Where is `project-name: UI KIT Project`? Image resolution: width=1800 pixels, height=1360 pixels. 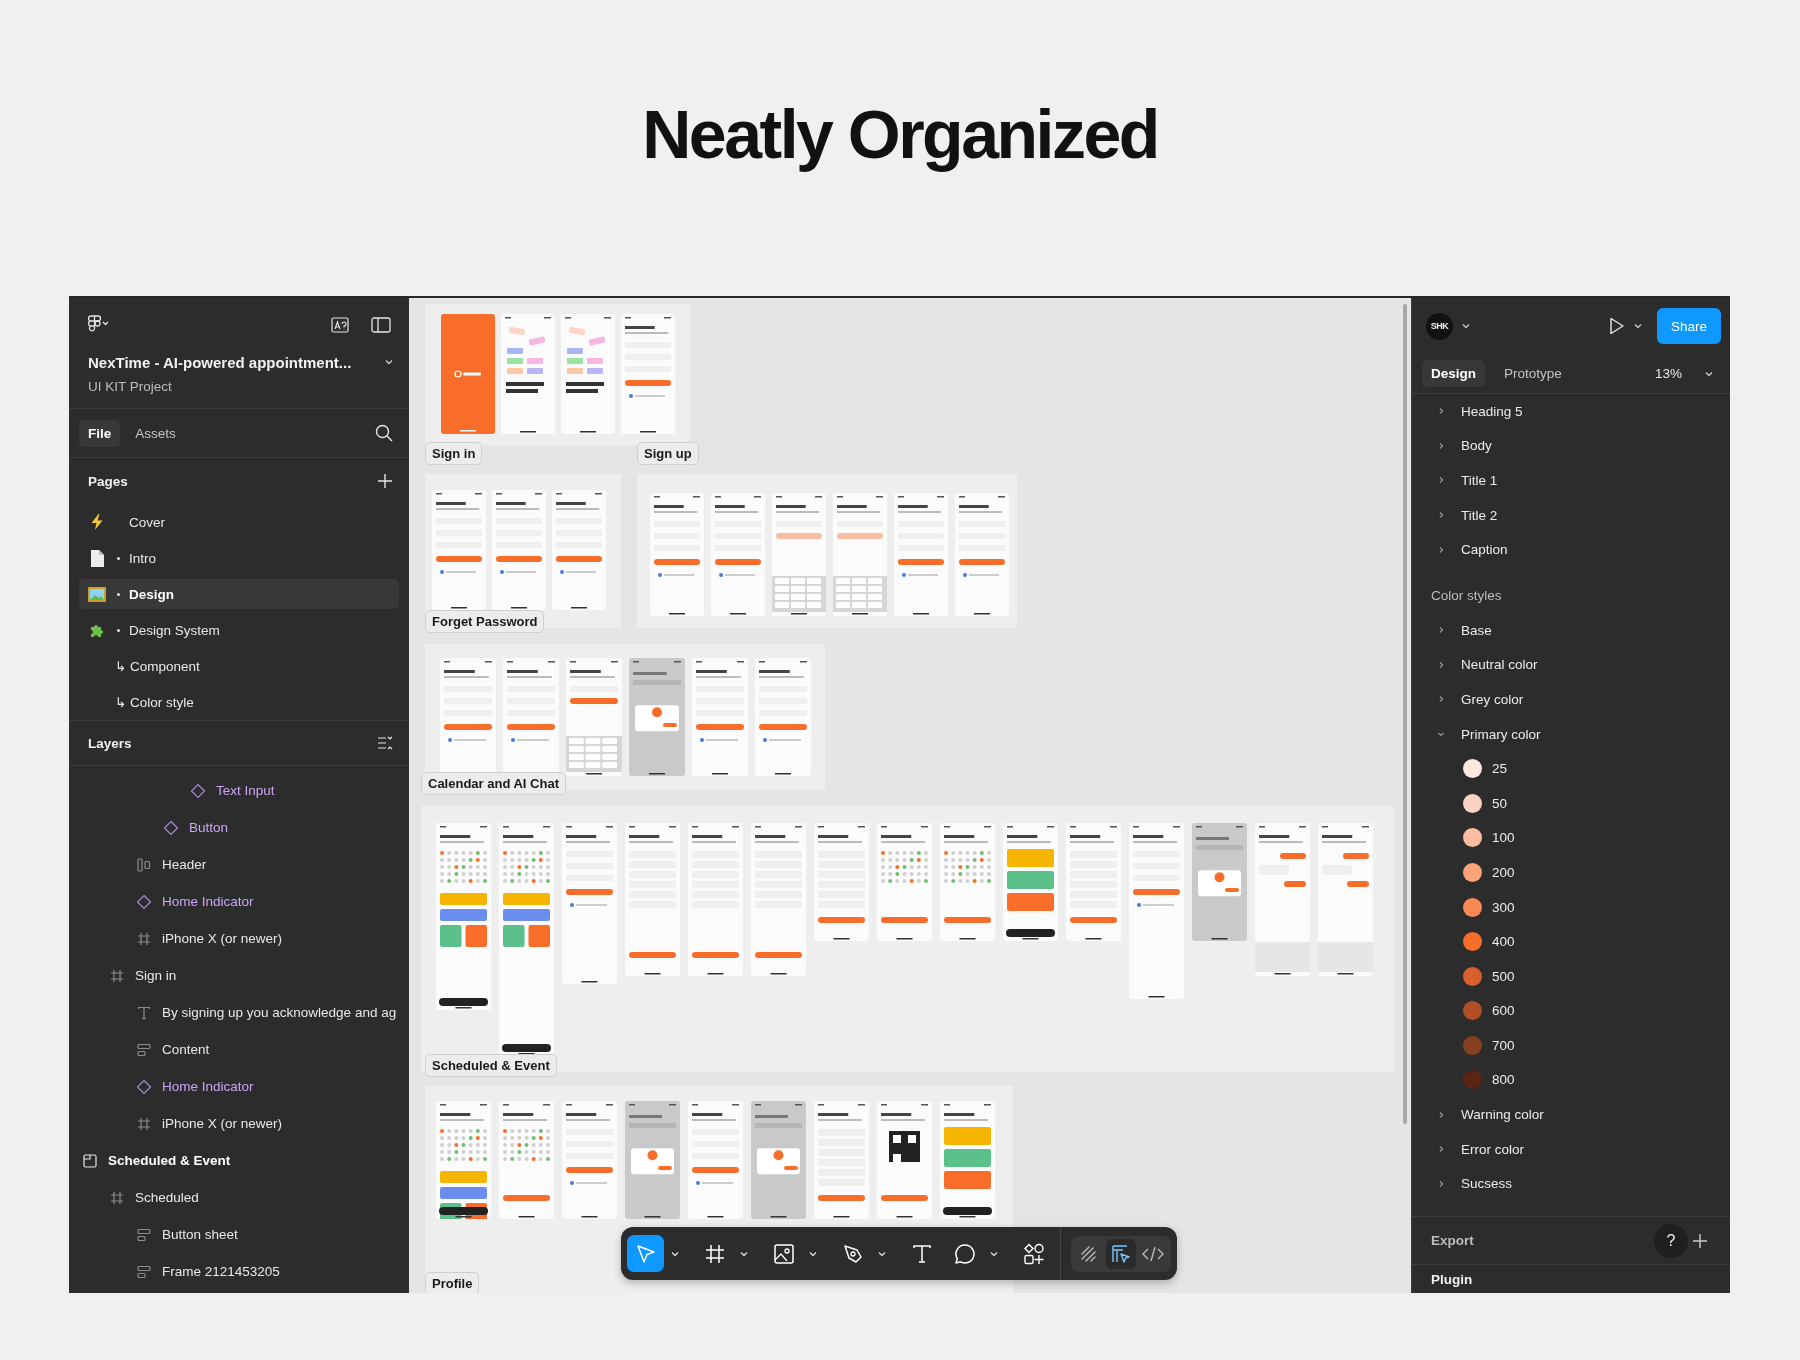
project-name: UI KIT Project is located at coordinates (130, 386).